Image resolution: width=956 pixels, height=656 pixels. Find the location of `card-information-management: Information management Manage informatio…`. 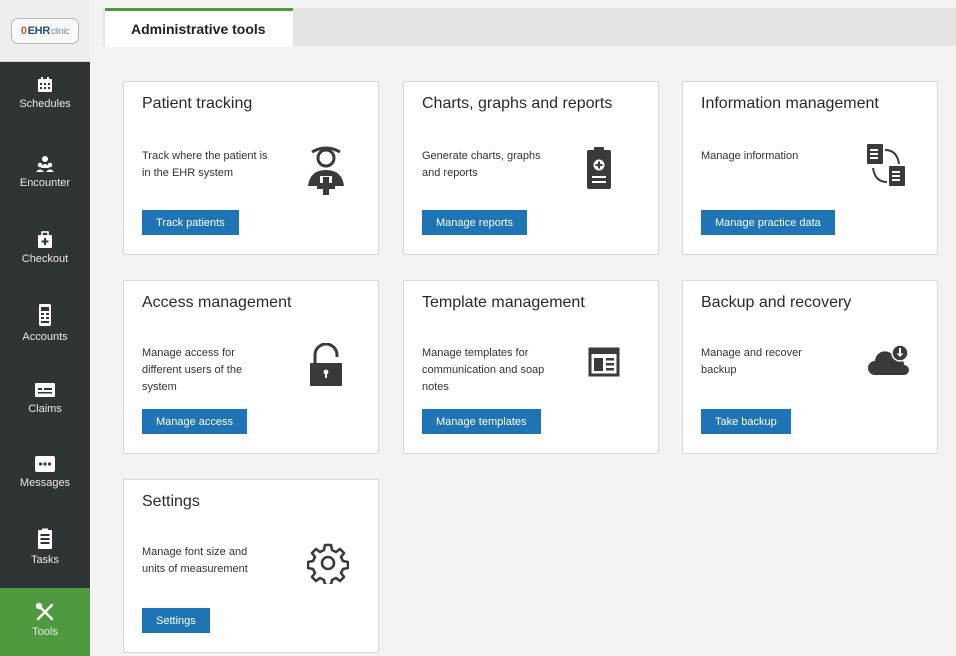

card-information-management: Information management Manage informatio… is located at coordinates (810, 168).